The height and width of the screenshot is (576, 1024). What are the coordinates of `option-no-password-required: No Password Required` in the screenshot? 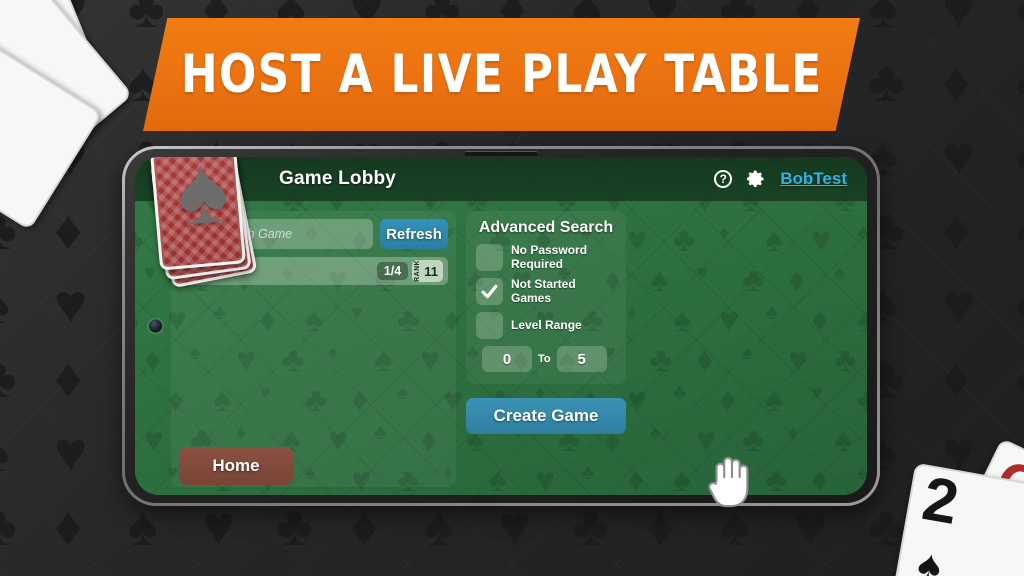 It's located at (546, 257).